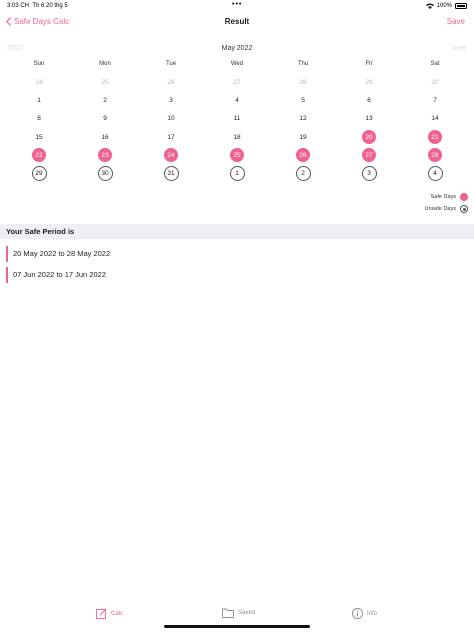 The width and height of the screenshot is (474, 632). Describe the element at coordinates (435, 64) in the screenshot. I see `weekday-label: Sat` at that location.